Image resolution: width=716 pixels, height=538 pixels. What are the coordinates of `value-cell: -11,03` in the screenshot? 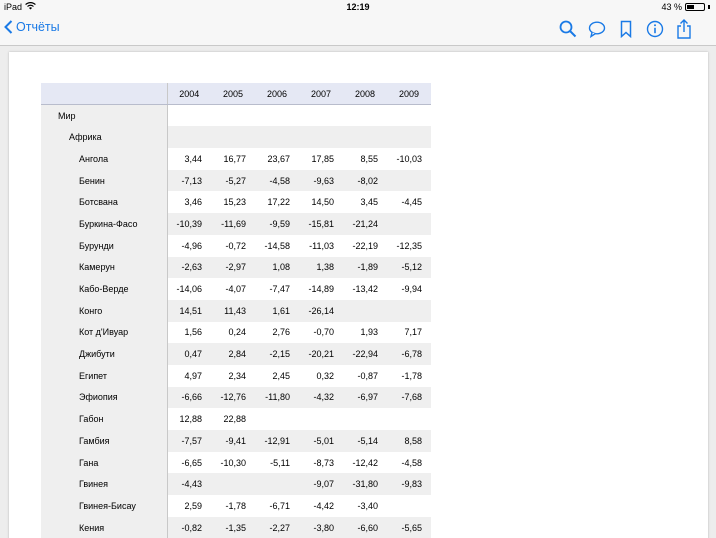 It's located at (321, 246).